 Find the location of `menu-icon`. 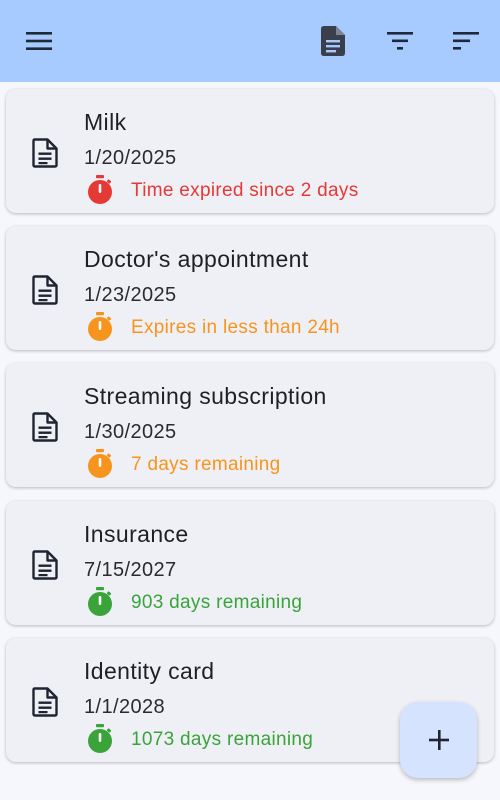

menu-icon is located at coordinates (39, 41).